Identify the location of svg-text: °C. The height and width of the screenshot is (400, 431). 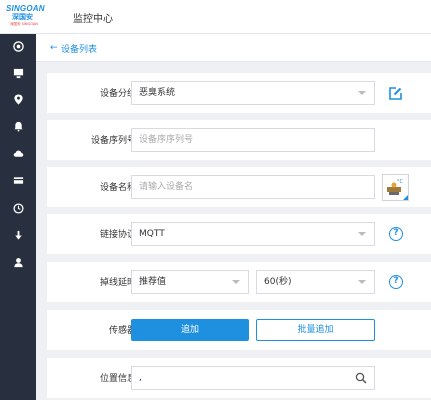
(400, 182).